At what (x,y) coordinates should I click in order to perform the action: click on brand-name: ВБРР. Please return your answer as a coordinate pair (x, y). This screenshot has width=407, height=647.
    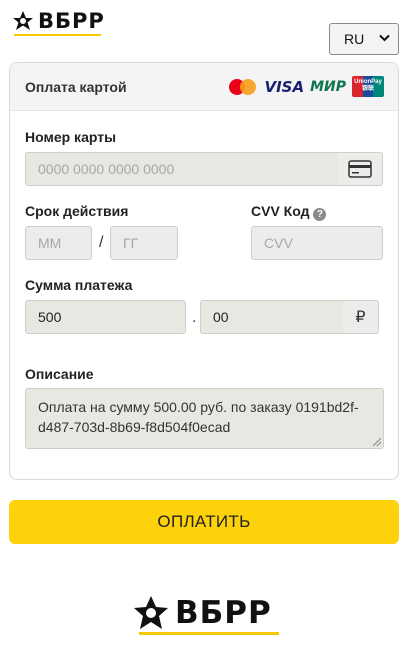
    Looking at the image, I should click on (71, 21).